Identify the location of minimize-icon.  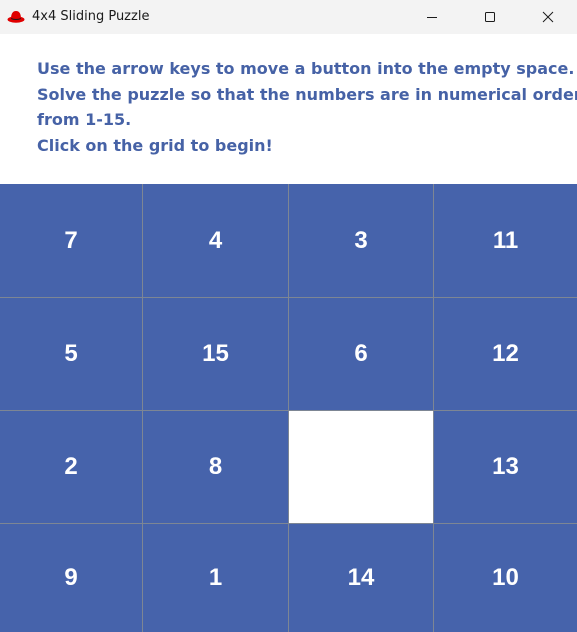
(432, 17).